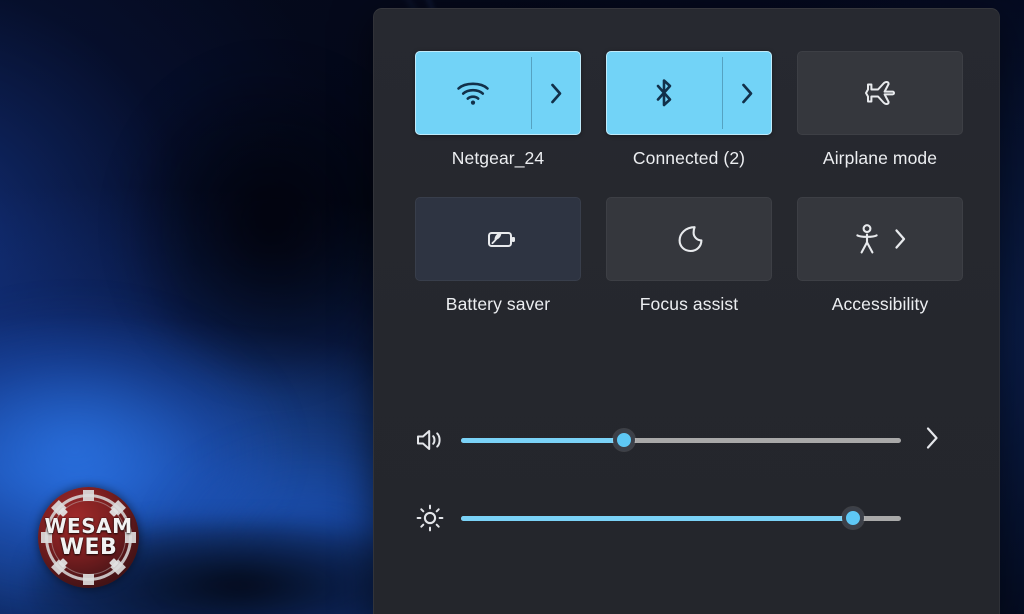 Image resolution: width=1024 pixels, height=614 pixels. I want to click on watermark-line-1: WESAM, so click(88, 525).